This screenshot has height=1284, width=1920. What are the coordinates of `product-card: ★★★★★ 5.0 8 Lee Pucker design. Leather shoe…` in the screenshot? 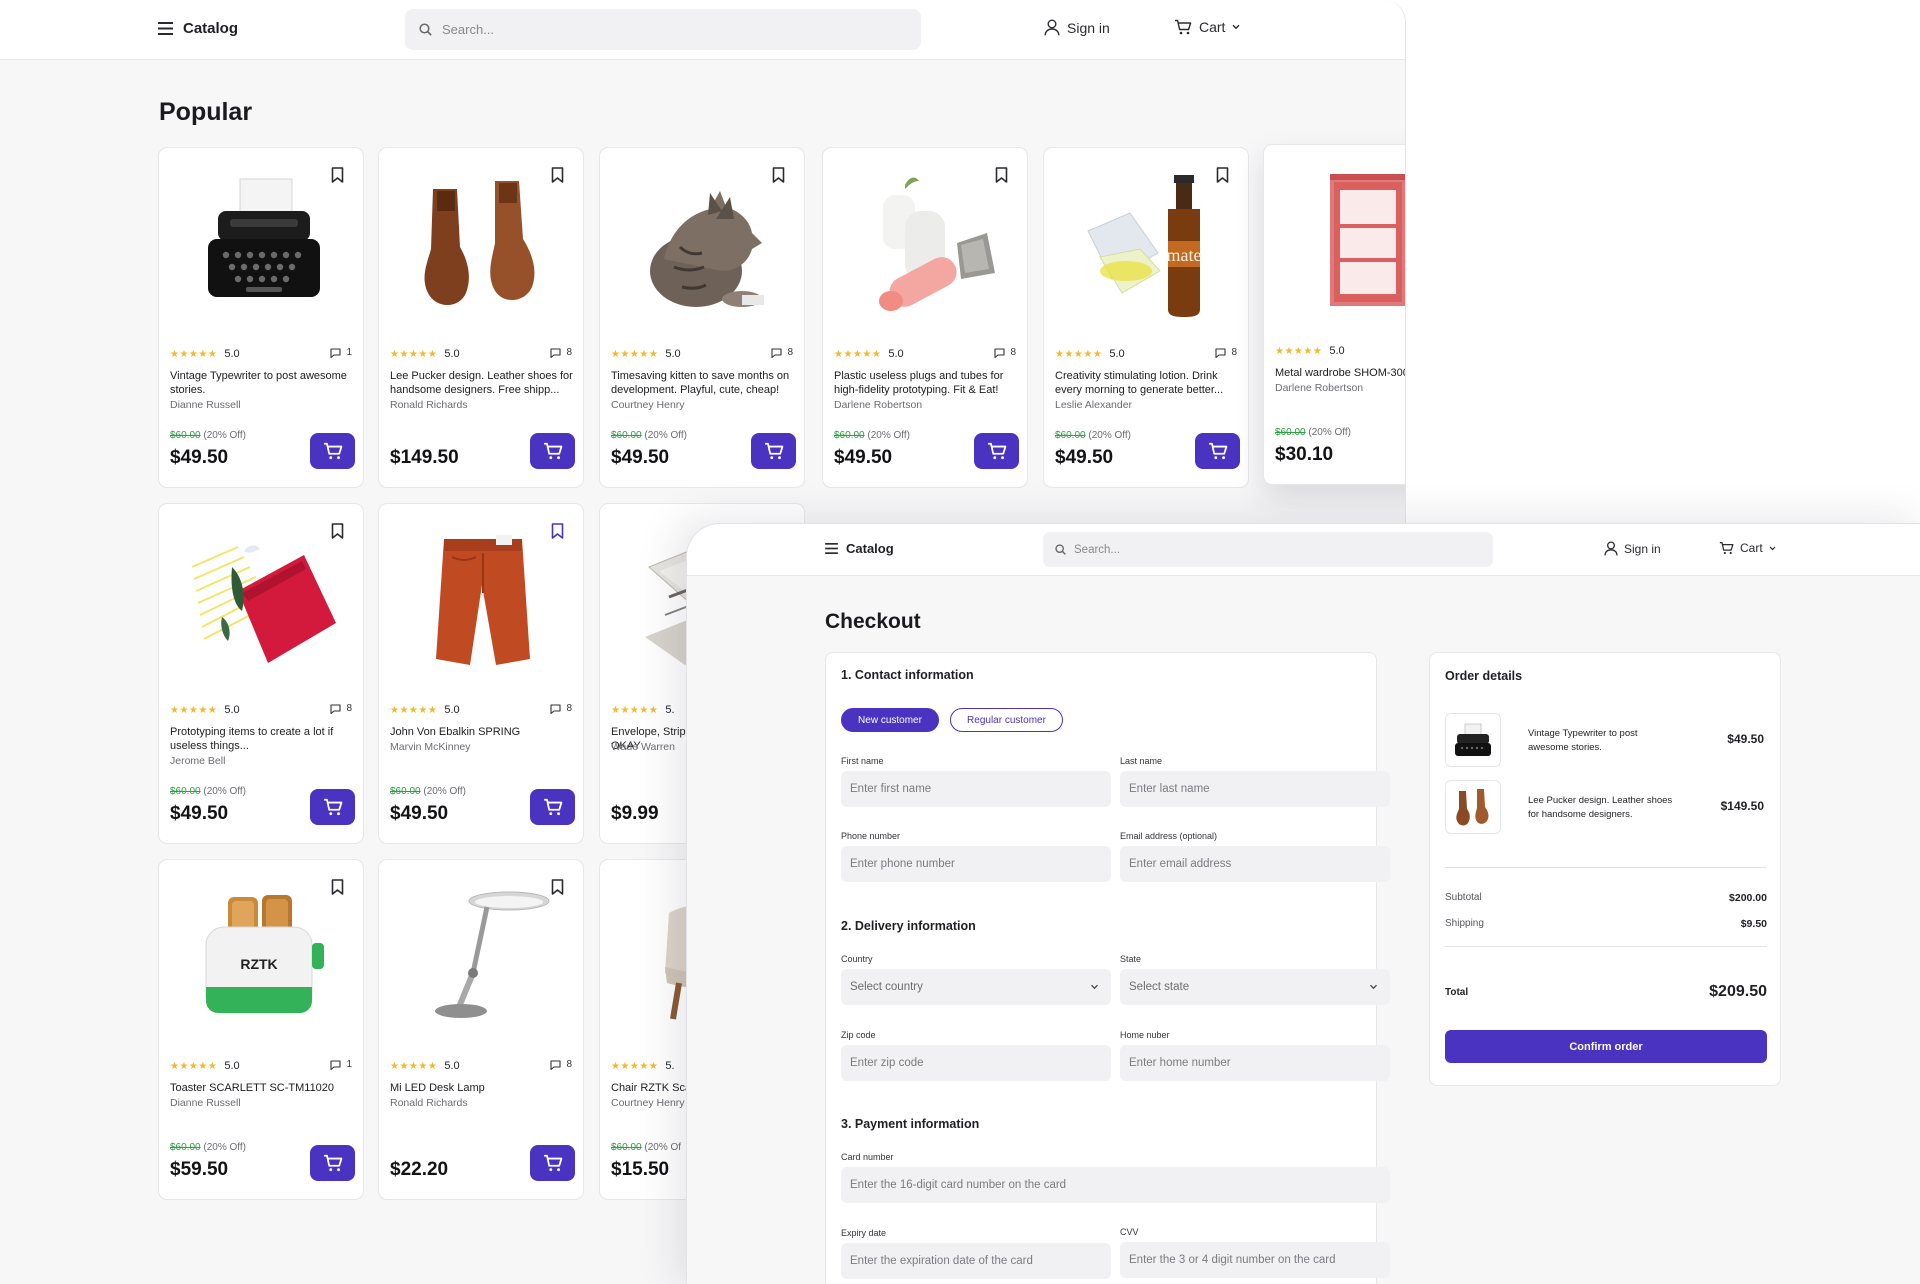 It's located at (481, 317).